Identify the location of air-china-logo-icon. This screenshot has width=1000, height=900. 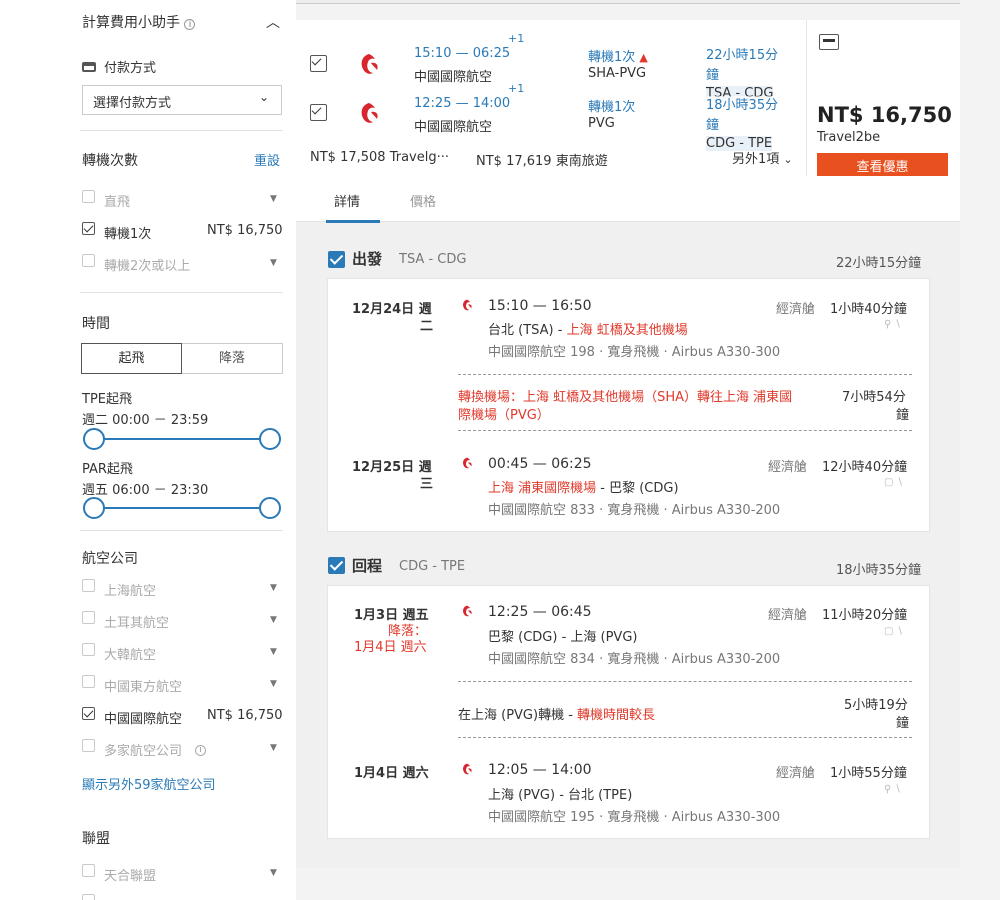
(467, 769).